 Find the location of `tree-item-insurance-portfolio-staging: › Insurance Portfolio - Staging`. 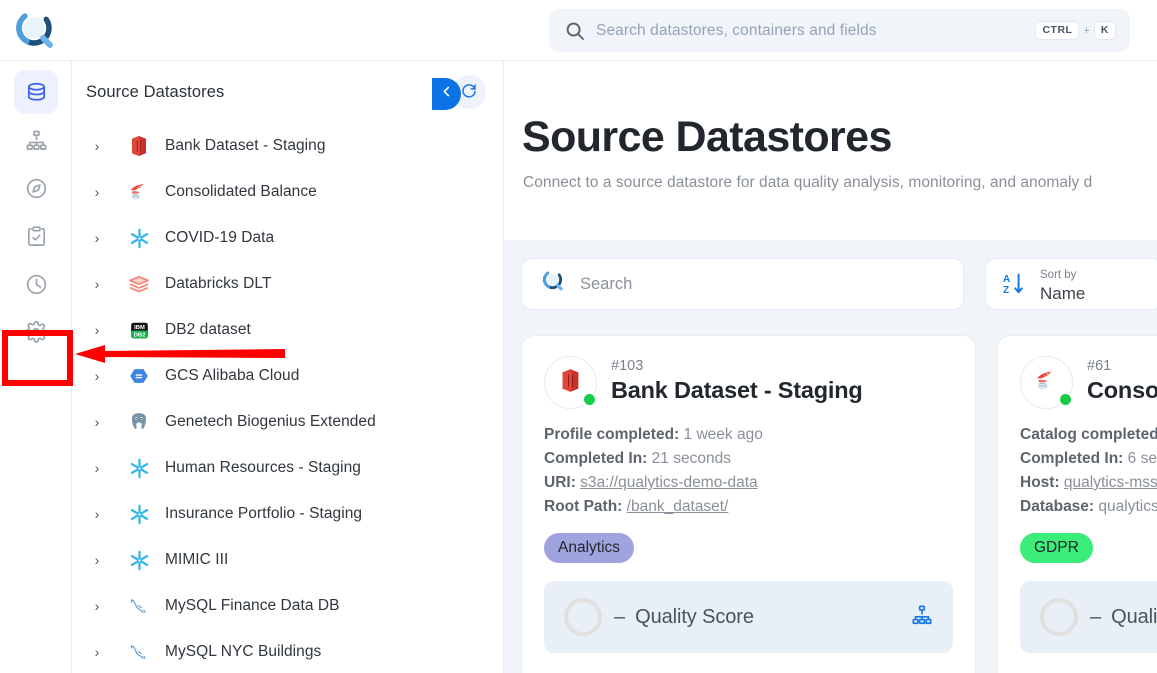

tree-item-insurance-portfolio-staging: › Insurance Portfolio - Staging is located at coordinates (288, 514).